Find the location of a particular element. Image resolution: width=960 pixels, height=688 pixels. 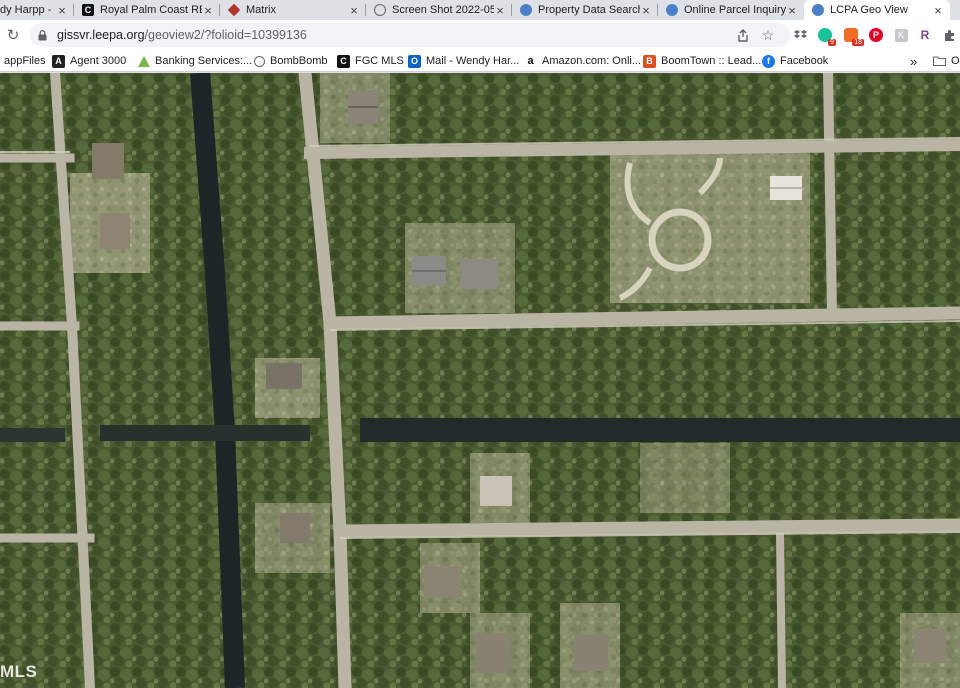

tab-title: Online Parcel Inquiry is located at coordinates (735, 10).